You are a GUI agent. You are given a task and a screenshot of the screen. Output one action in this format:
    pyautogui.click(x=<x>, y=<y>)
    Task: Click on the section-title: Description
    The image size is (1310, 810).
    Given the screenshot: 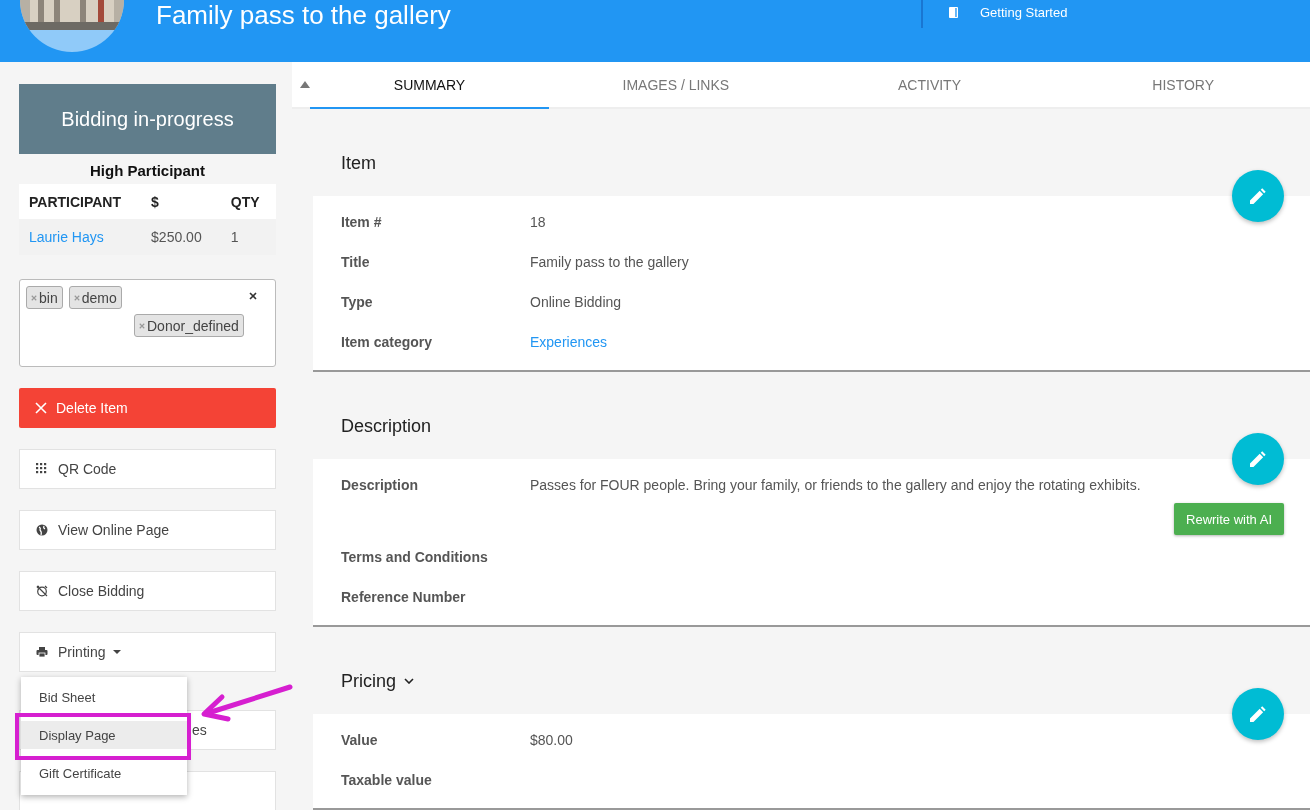 What is the action you would take?
    pyautogui.click(x=386, y=426)
    